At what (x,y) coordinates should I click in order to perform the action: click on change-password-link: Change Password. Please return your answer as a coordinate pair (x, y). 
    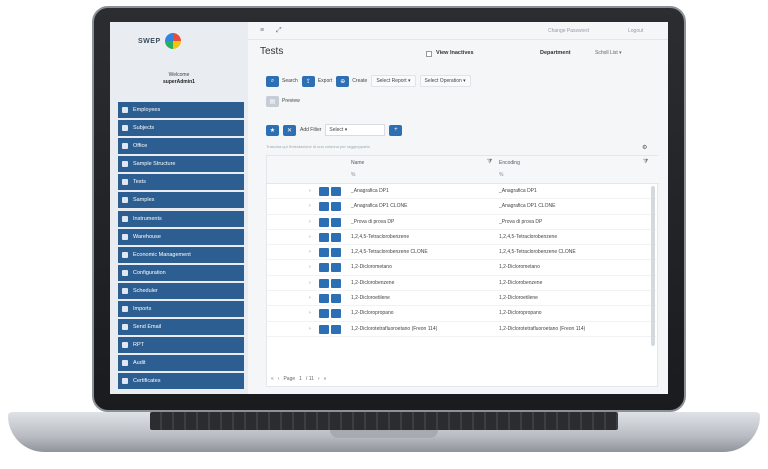
    Looking at the image, I should click on (568, 31).